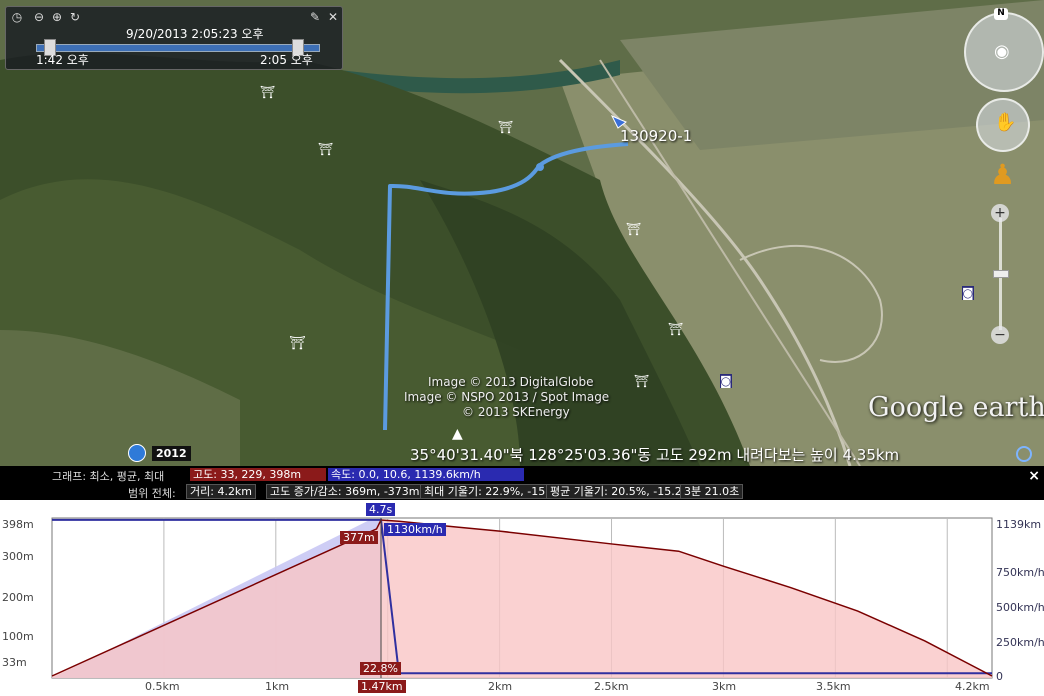 The width and height of the screenshot is (1044, 696). What do you see at coordinates (457, 434) in the screenshot?
I see `mountain-icon: ▲` at bounding box center [457, 434].